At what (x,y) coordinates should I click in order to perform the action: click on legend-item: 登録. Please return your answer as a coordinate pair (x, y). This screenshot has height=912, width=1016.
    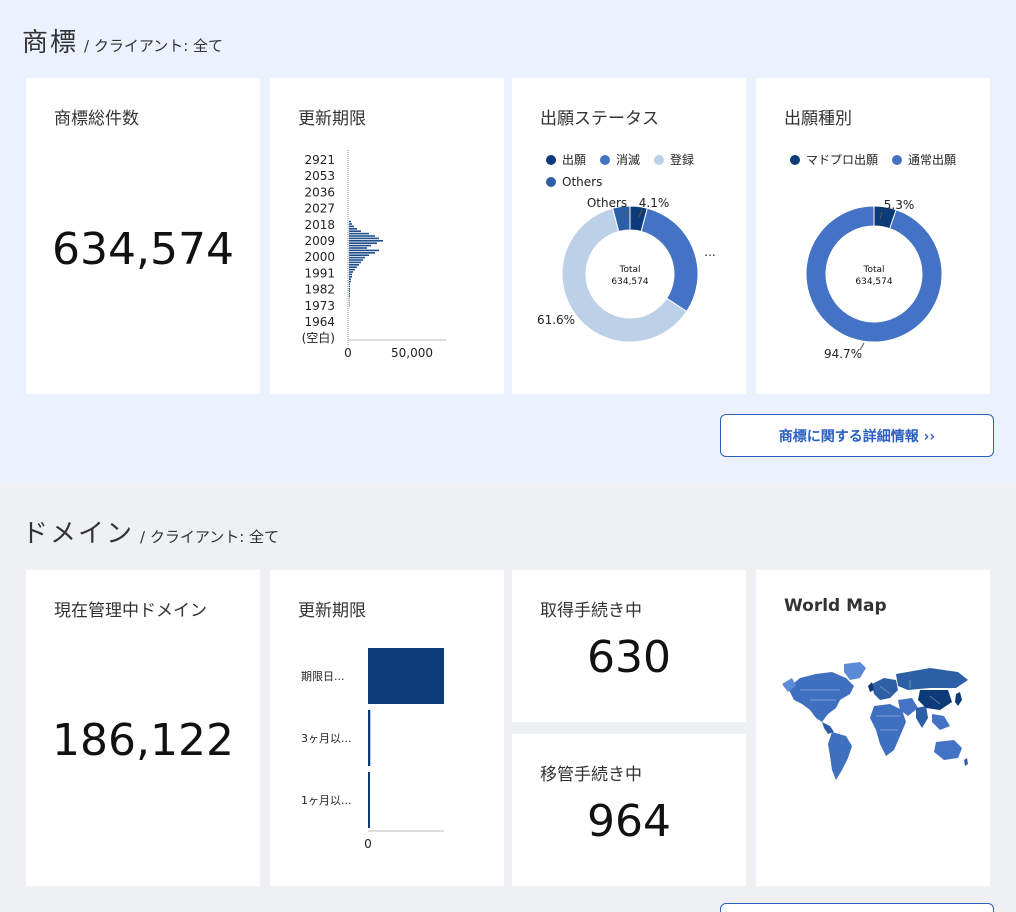
    Looking at the image, I should click on (674, 159).